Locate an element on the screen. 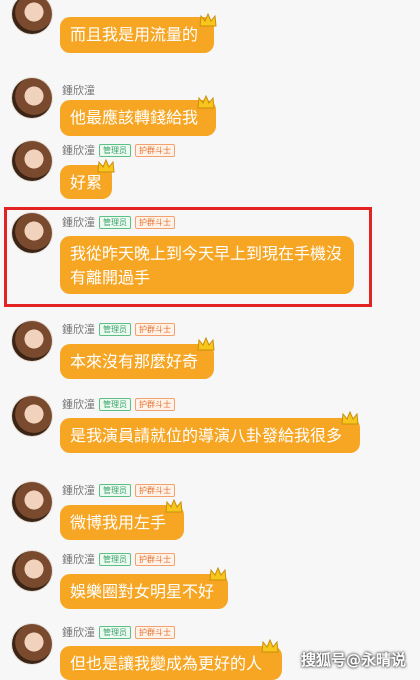  highlight-box is located at coordinates (188, 257).